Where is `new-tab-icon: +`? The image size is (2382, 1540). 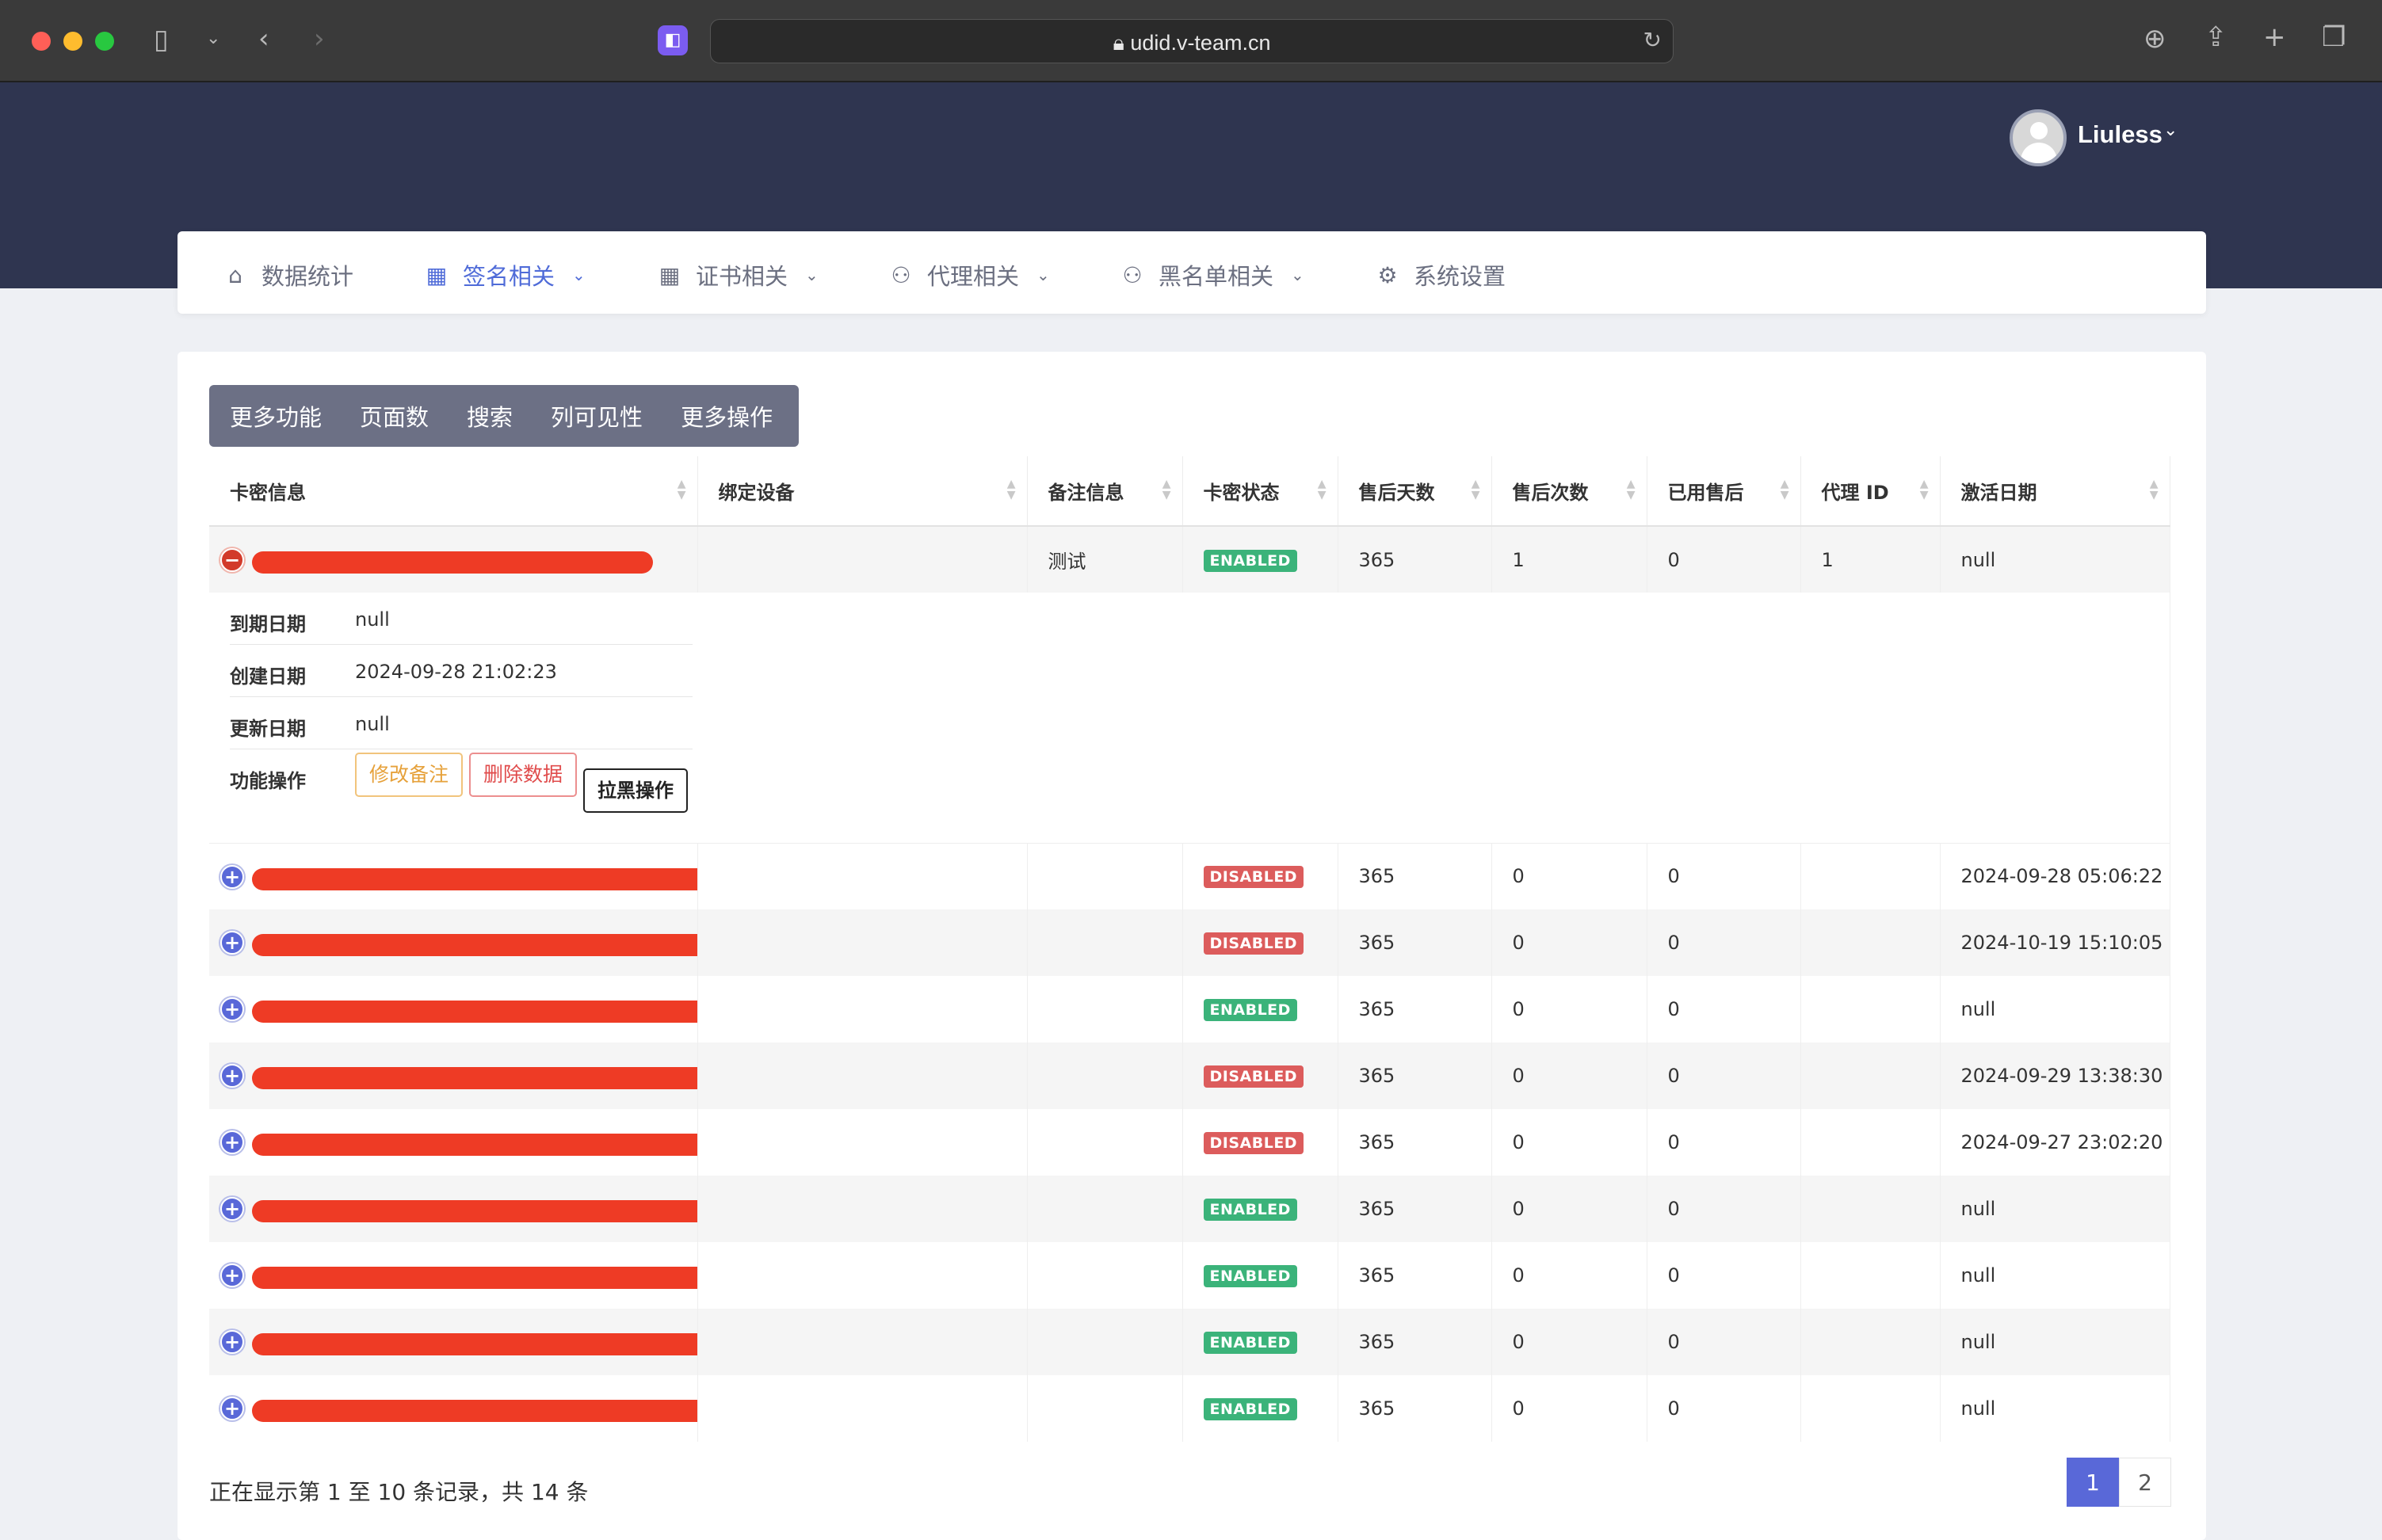
new-tab-icon: + is located at coordinates (2274, 37).